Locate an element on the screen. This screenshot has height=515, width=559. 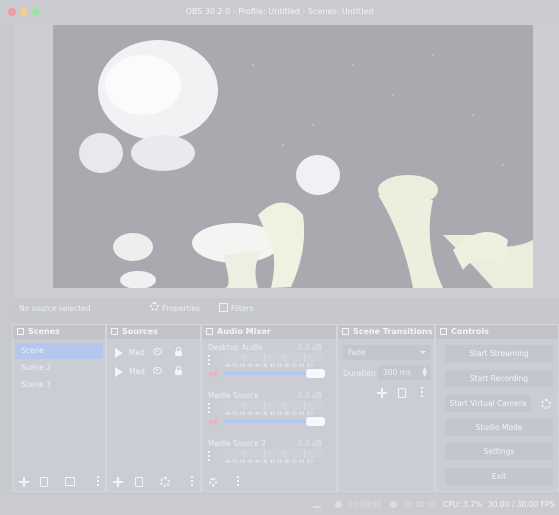
fps-readout: 30.00 / 30.00 FPS is located at coordinates (521, 504).